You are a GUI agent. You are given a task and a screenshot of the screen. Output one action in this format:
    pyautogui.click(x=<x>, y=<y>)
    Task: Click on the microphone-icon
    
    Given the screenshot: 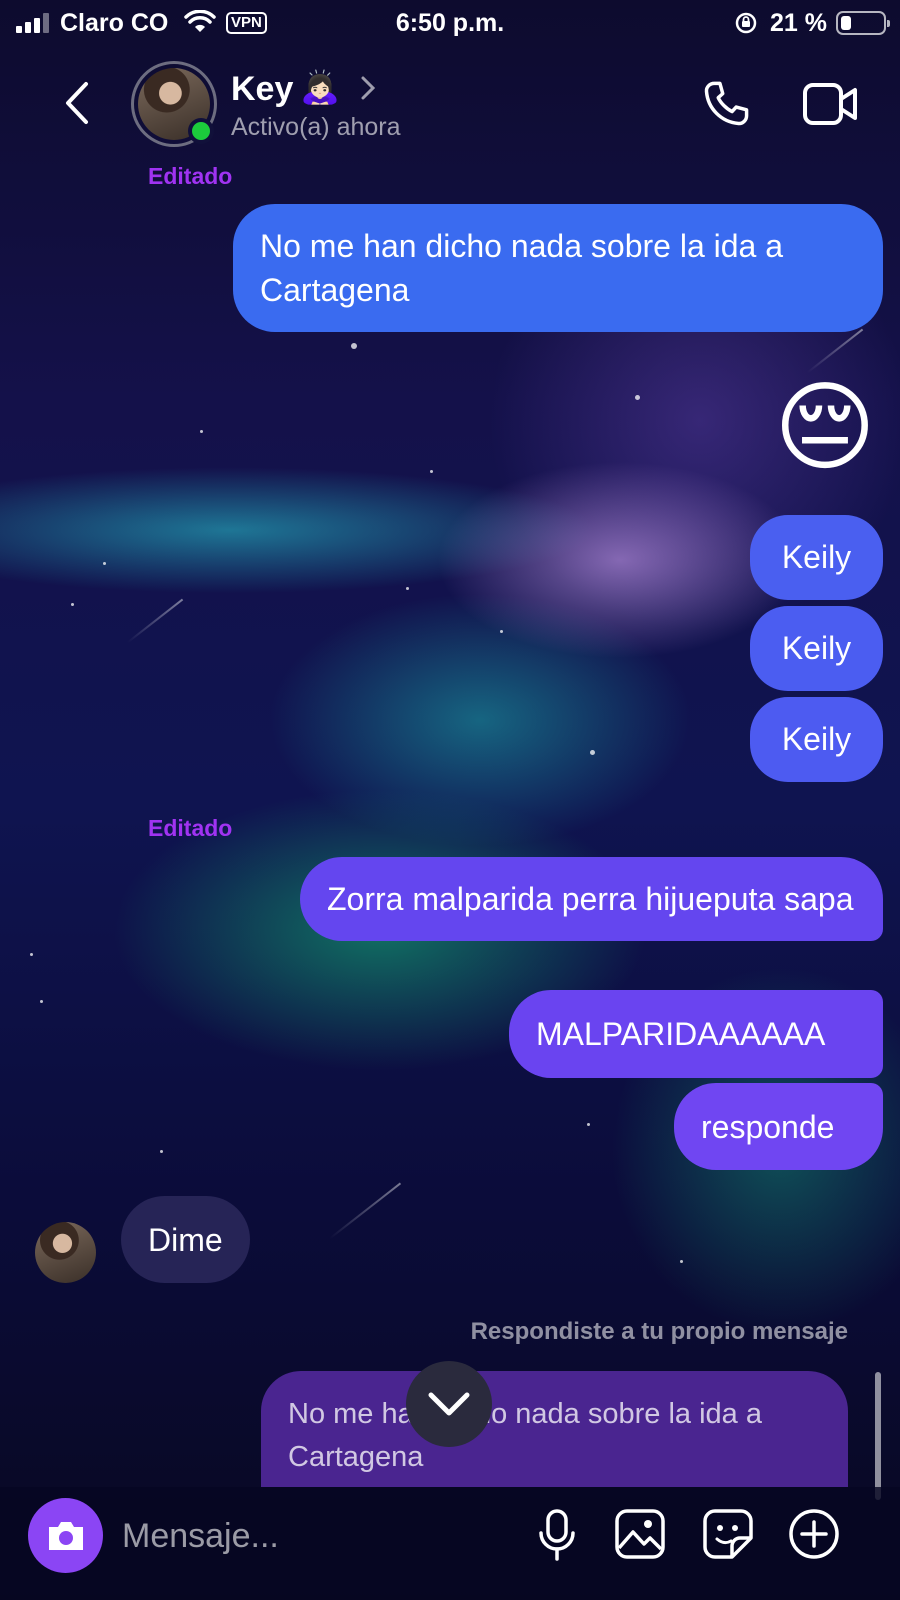 What is the action you would take?
    pyautogui.click(x=557, y=1535)
    